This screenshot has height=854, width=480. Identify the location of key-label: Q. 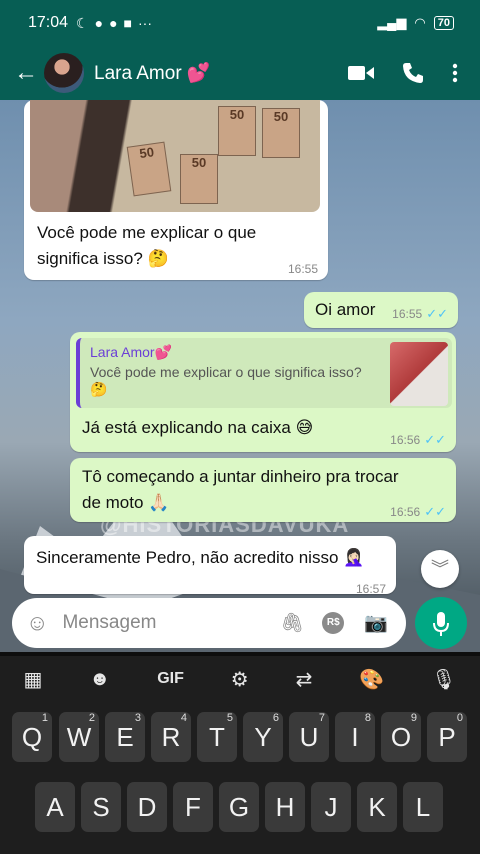
(32, 737).